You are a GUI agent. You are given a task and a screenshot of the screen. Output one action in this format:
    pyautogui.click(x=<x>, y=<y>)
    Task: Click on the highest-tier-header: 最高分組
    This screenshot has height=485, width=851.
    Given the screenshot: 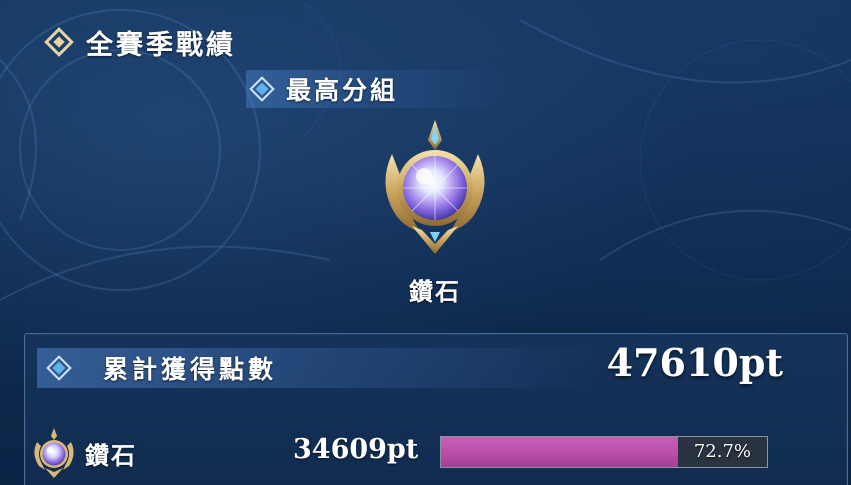 What is the action you would take?
    pyautogui.click(x=376, y=89)
    